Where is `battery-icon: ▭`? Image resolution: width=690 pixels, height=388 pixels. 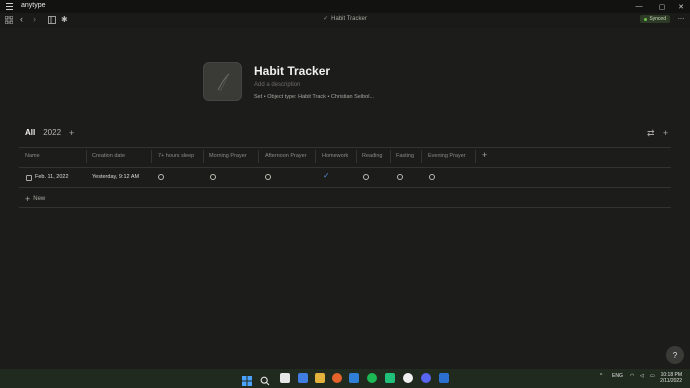 battery-icon: ▭ is located at coordinates (652, 376).